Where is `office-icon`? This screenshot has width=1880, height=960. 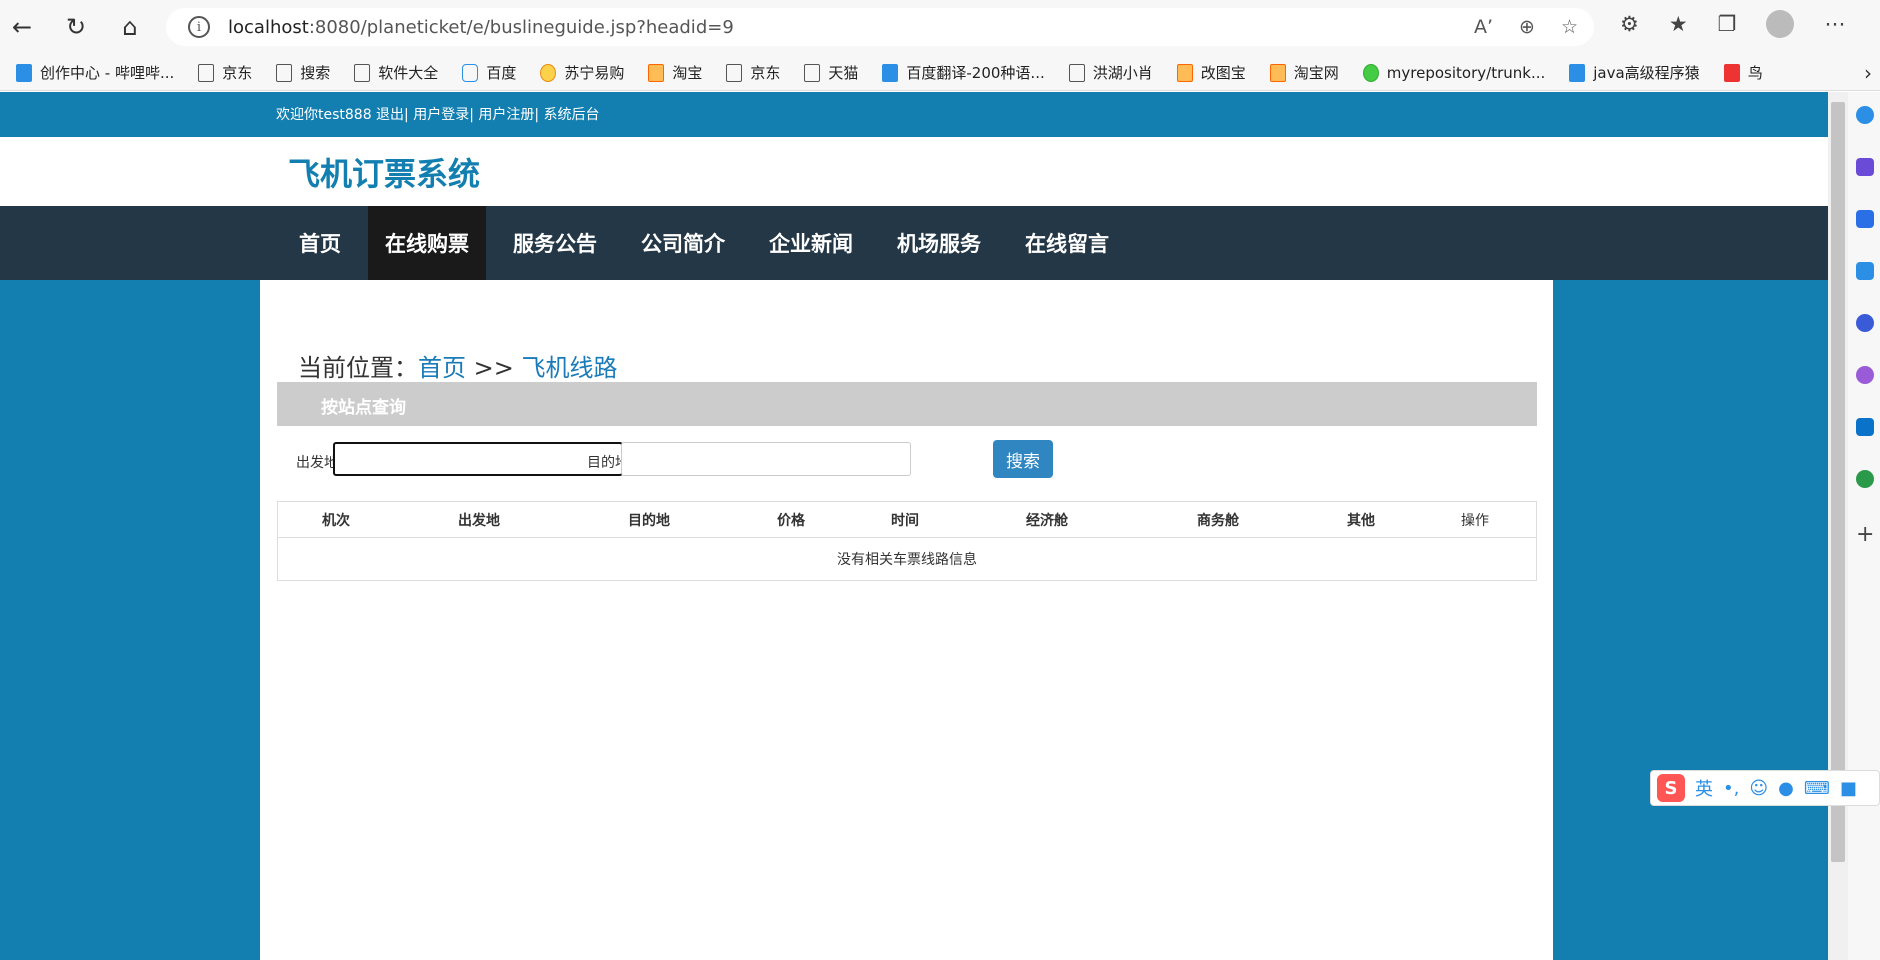
office-icon is located at coordinates (1865, 375).